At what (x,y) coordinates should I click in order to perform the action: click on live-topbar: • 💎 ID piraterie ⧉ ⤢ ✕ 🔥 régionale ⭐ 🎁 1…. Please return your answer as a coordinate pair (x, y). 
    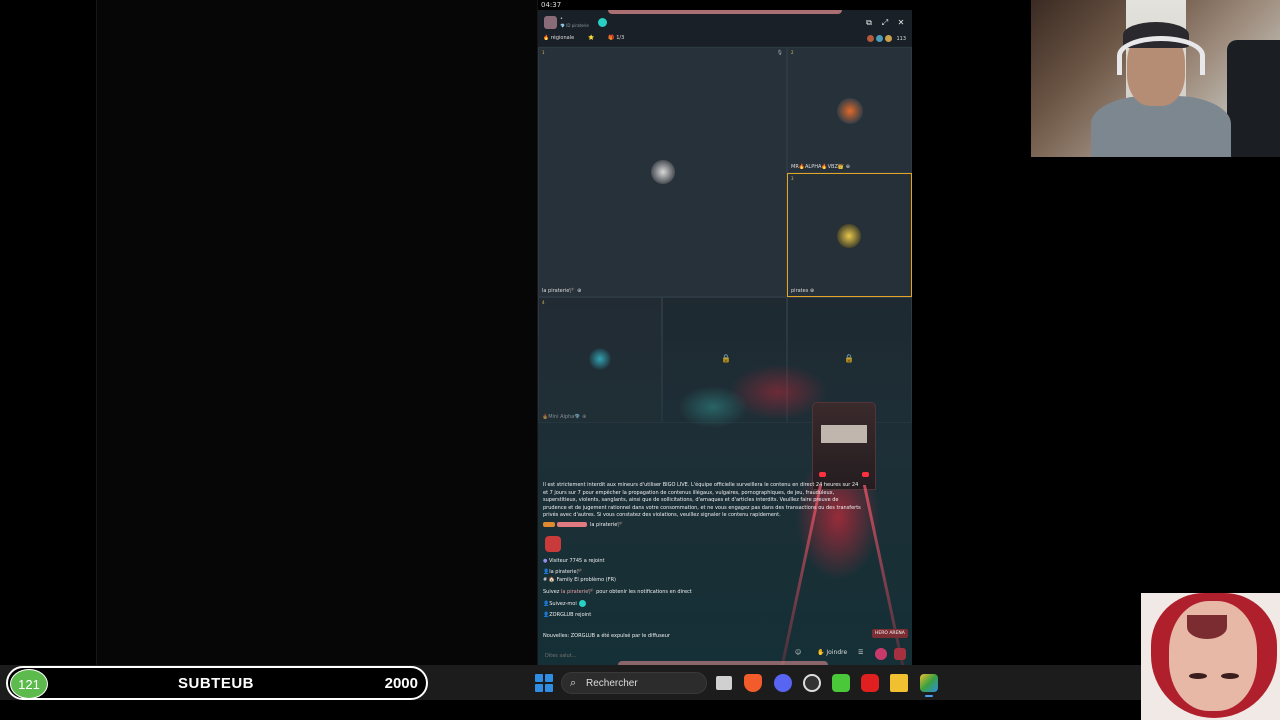
    Looking at the image, I should click on (725, 28).